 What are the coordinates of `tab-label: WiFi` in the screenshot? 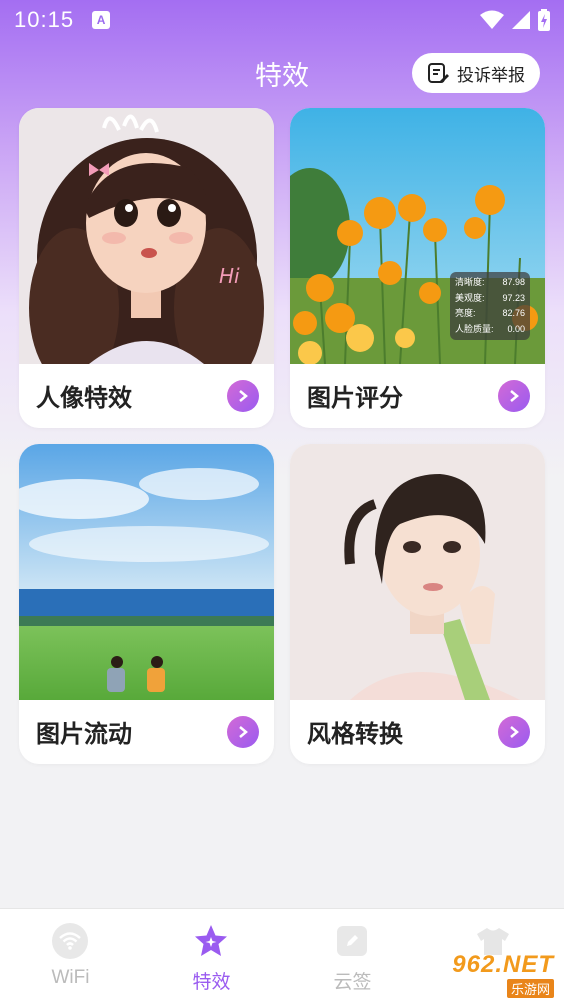 It's located at (70, 977).